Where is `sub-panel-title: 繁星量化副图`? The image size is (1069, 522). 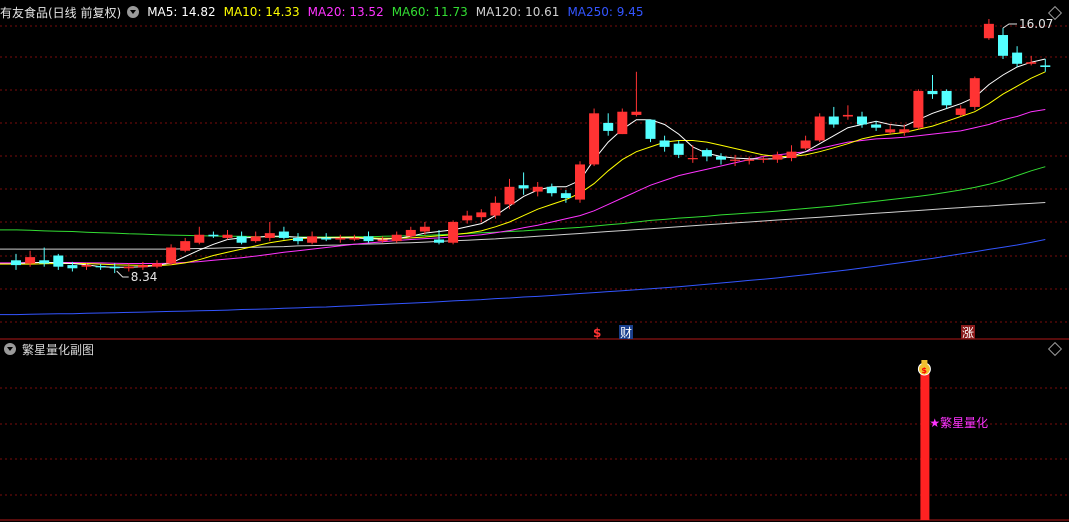 sub-panel-title: 繁星量化副图 is located at coordinates (58, 349).